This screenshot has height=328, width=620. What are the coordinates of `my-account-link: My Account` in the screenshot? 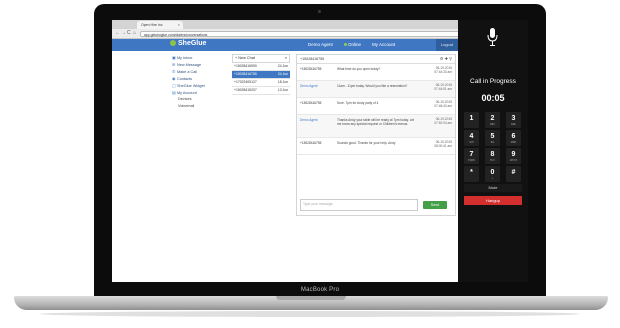 It's located at (383, 44).